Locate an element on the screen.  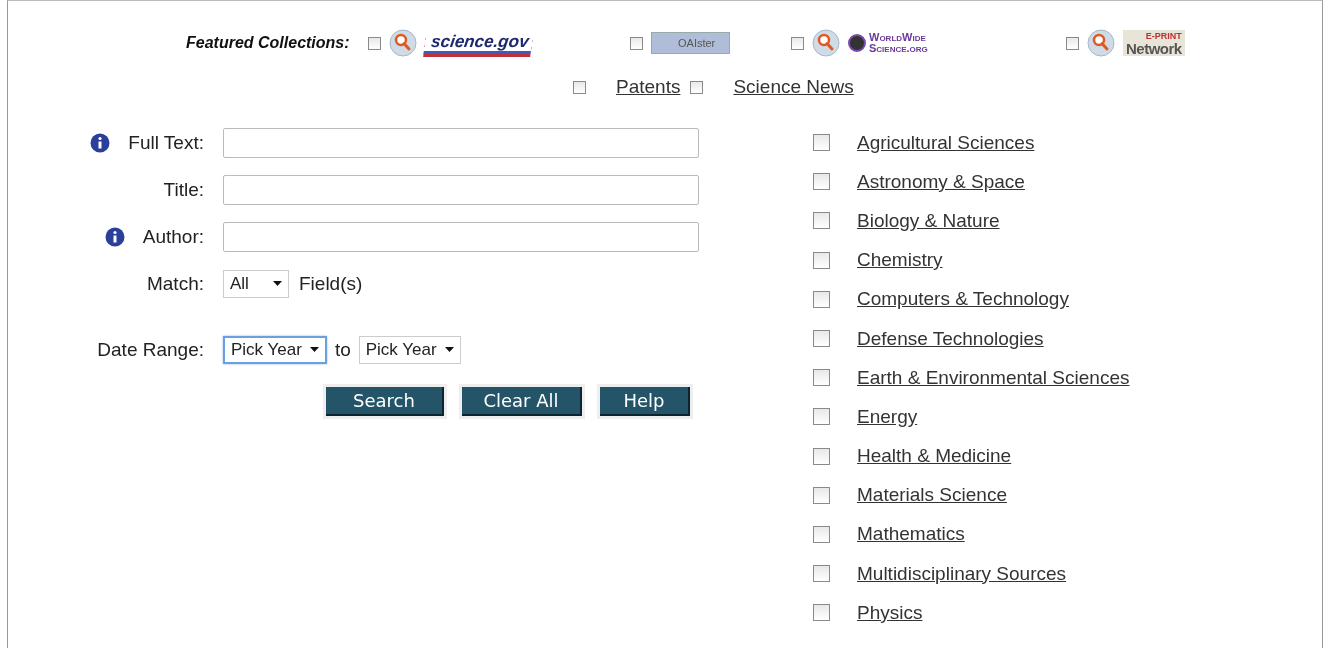
field-label: Title: is located at coordinates (183, 189).